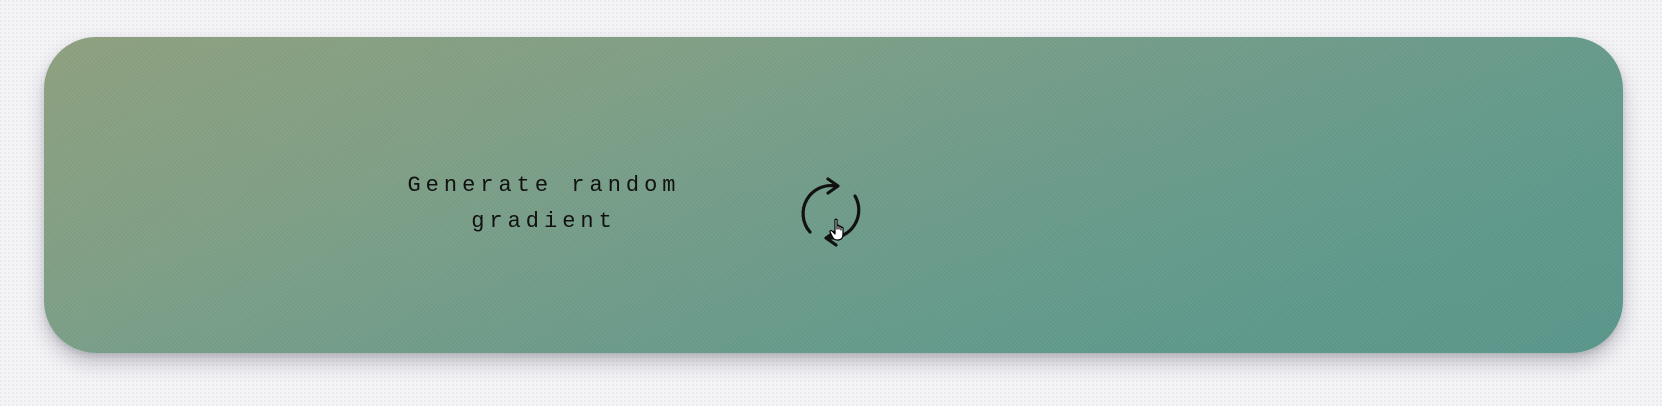  Describe the element at coordinates (544, 221) in the screenshot. I see `label-line-2: gradient` at that location.